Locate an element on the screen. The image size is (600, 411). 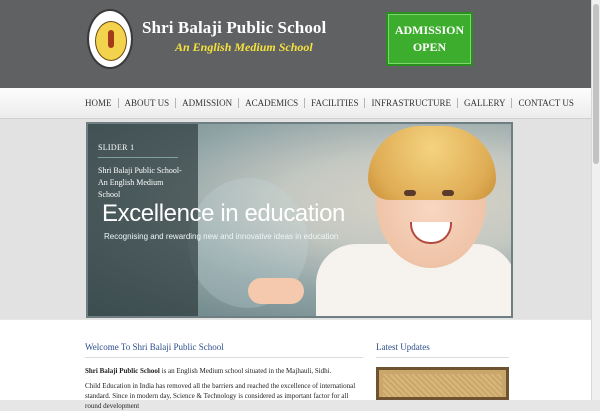
nav-item-facilities: FACILITIES is located at coordinates (335, 103).